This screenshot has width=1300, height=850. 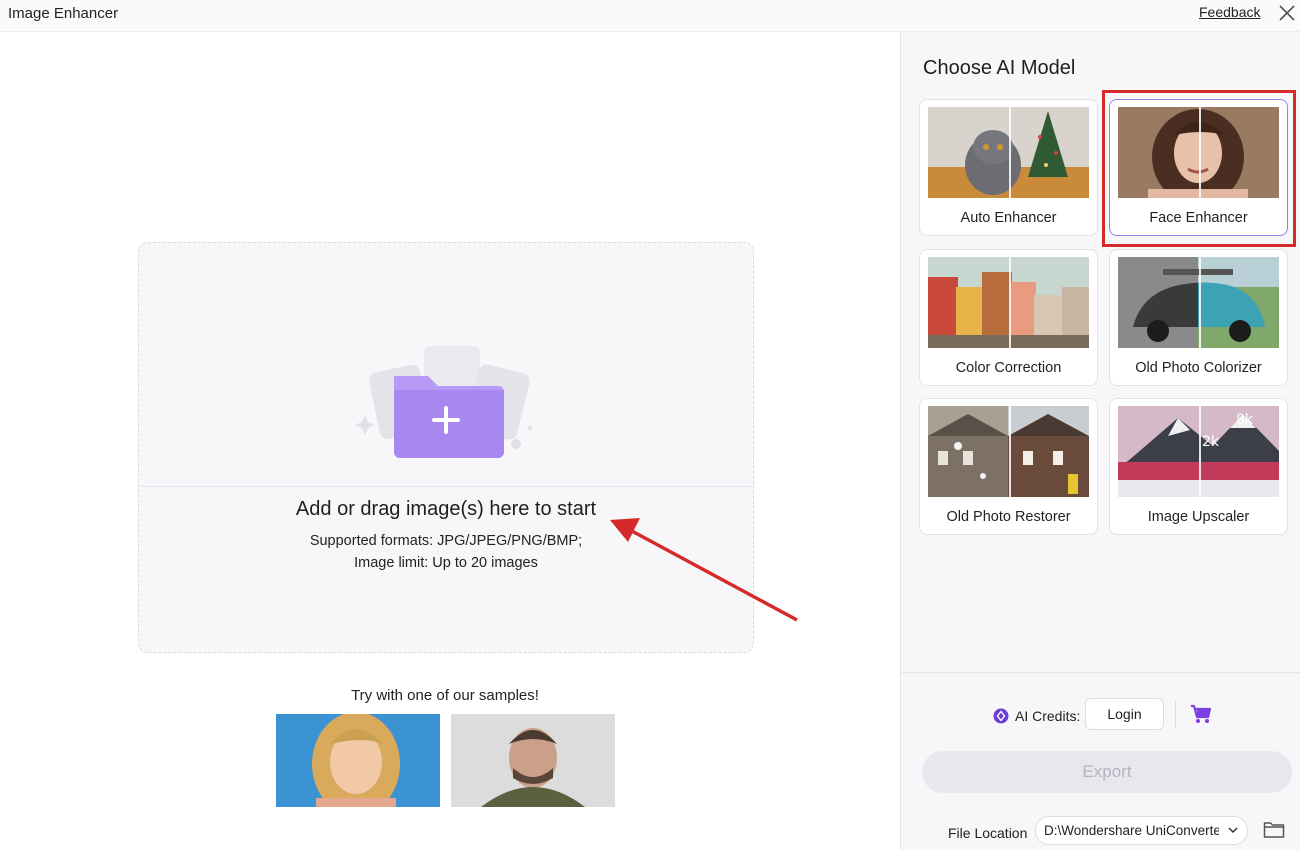 What do you see at coordinates (1048, 716) in the screenshot?
I see `ai-credits-label: AI Credits:` at bounding box center [1048, 716].